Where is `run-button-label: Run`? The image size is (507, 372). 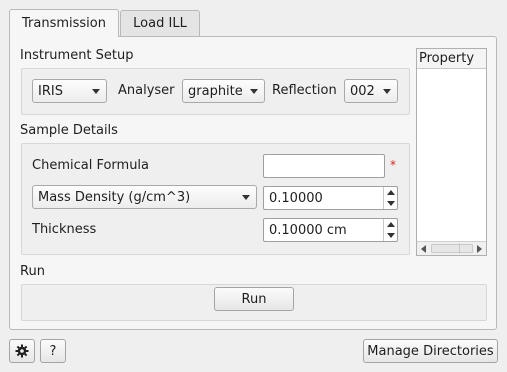
run-button-label: Run is located at coordinates (254, 299).